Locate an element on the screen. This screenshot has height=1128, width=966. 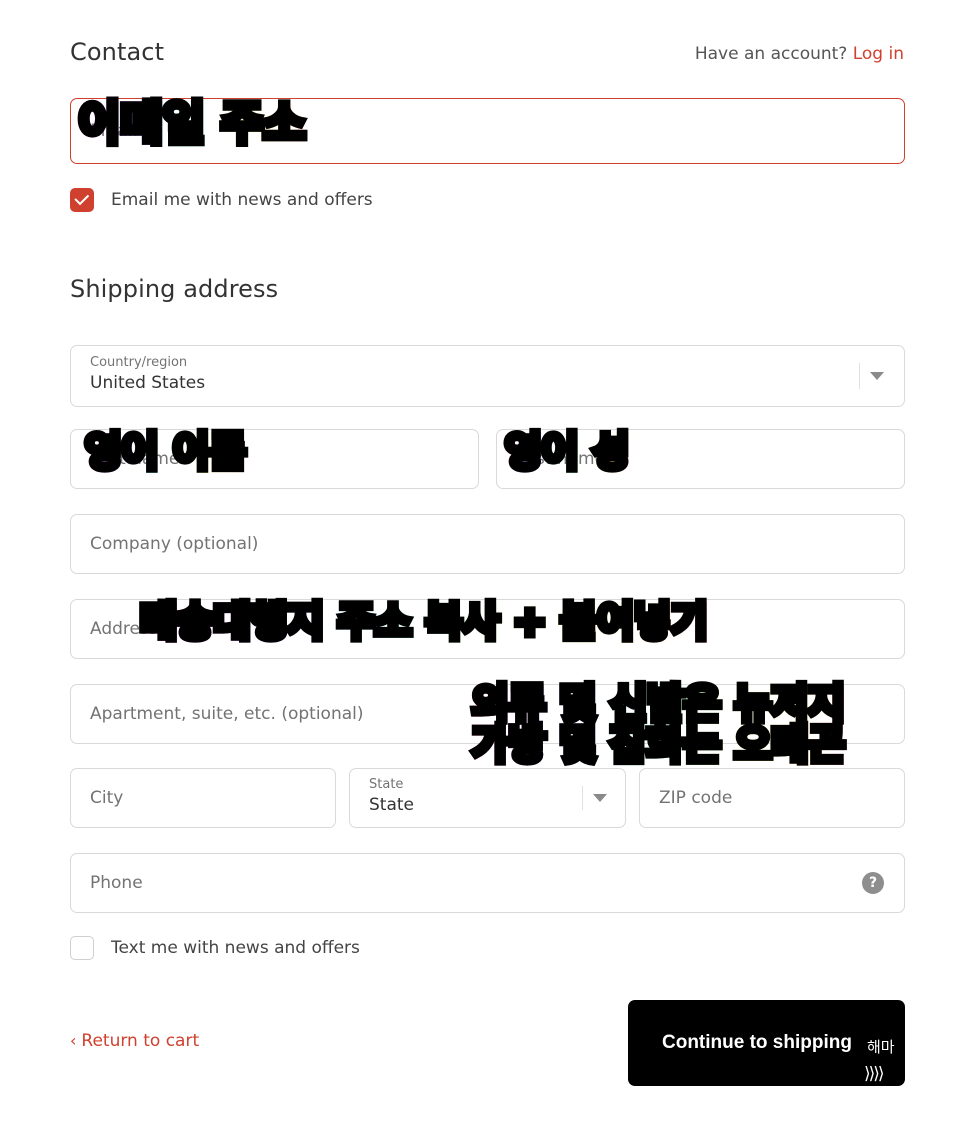
city-placeholder: City is located at coordinates (107, 798).